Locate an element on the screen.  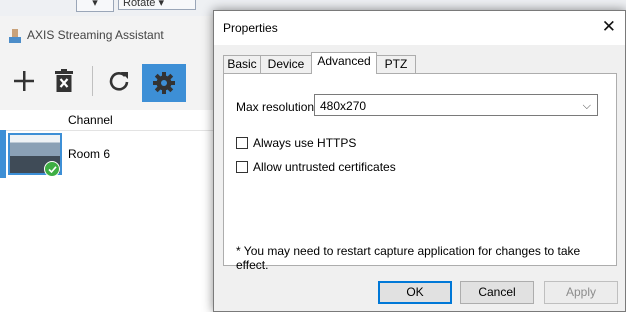
channel-row: Room 6 is located at coordinates (114, 154).